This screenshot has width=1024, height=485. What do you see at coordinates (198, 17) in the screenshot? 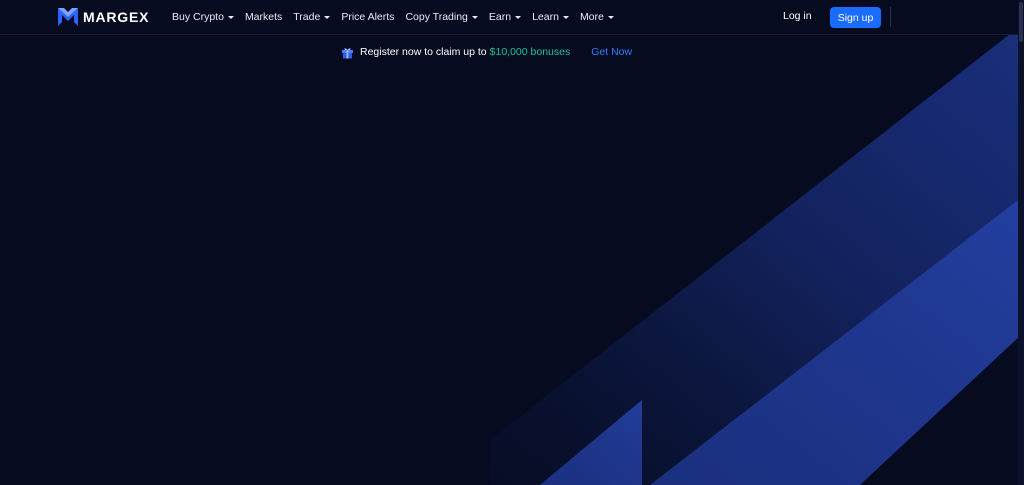
I see `nav-item-label: Buy Crypto` at bounding box center [198, 17].